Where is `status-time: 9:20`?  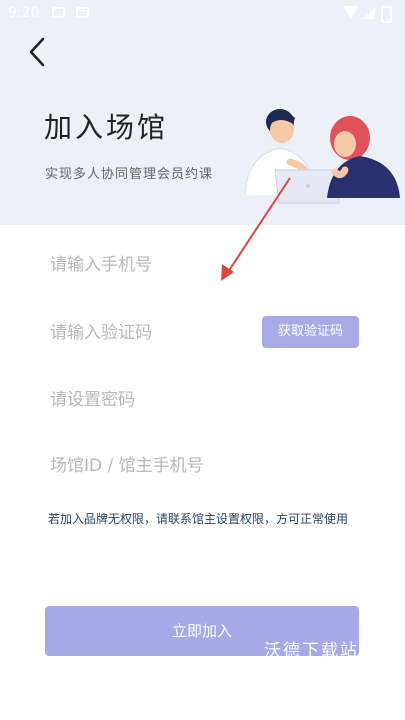 status-time: 9:20 is located at coordinates (24, 13).